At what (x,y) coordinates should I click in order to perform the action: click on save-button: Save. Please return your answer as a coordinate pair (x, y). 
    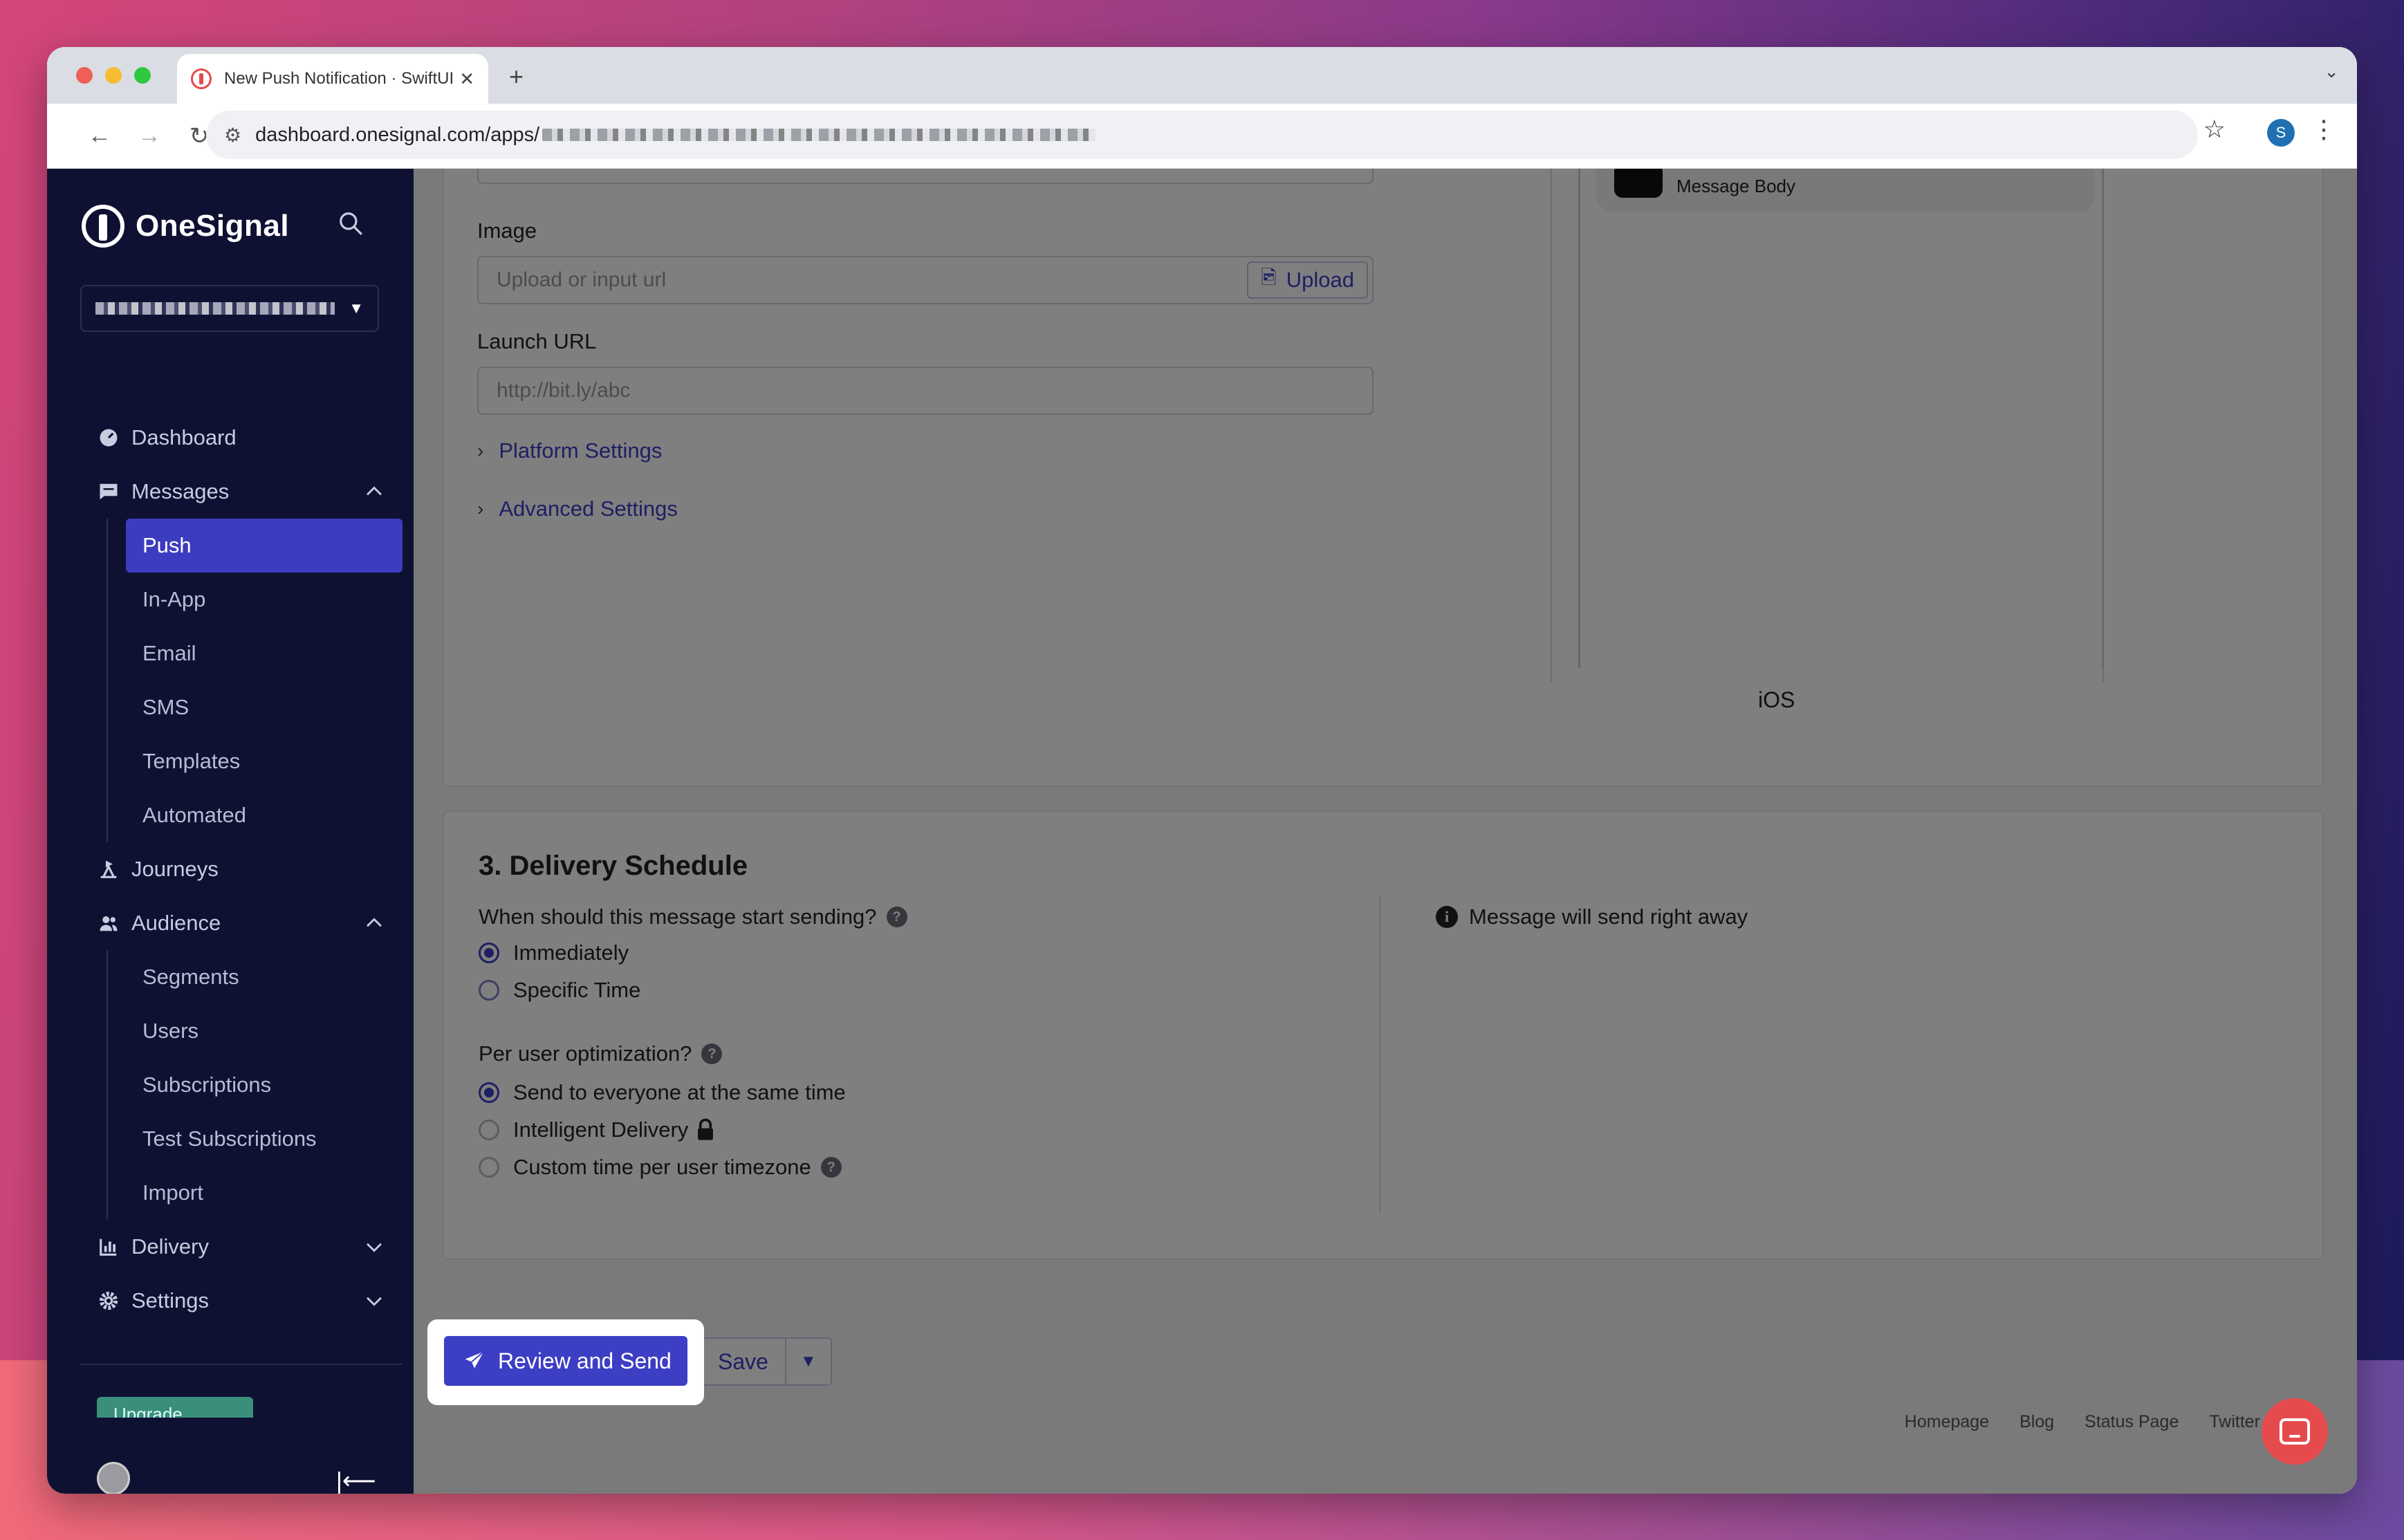
    Looking at the image, I should click on (744, 1361).